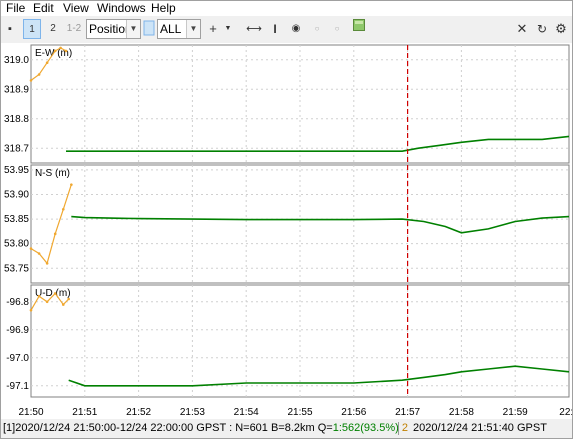 Image resolution: width=573 pixels, height=439 pixels. What do you see at coordinates (16, 244) in the screenshot?
I see `y-tick-label: 53.80` at bounding box center [16, 244].